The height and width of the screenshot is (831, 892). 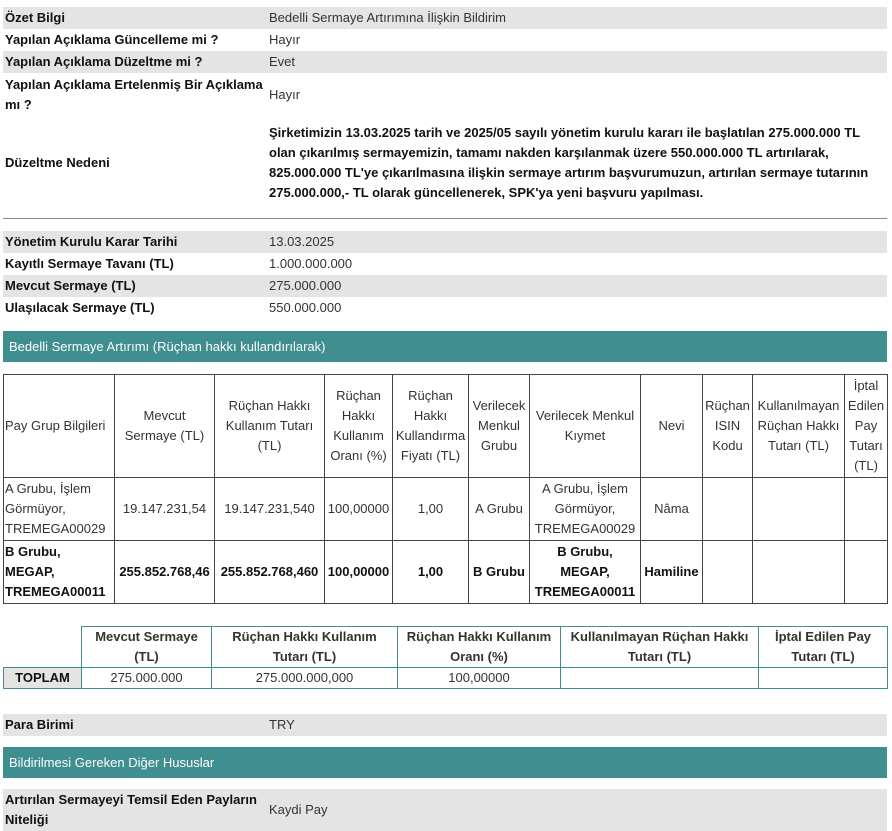 I want to click on update-row: Yapılan Açıklama Güncelleme mi ? Hayır, so click(x=445, y=40).